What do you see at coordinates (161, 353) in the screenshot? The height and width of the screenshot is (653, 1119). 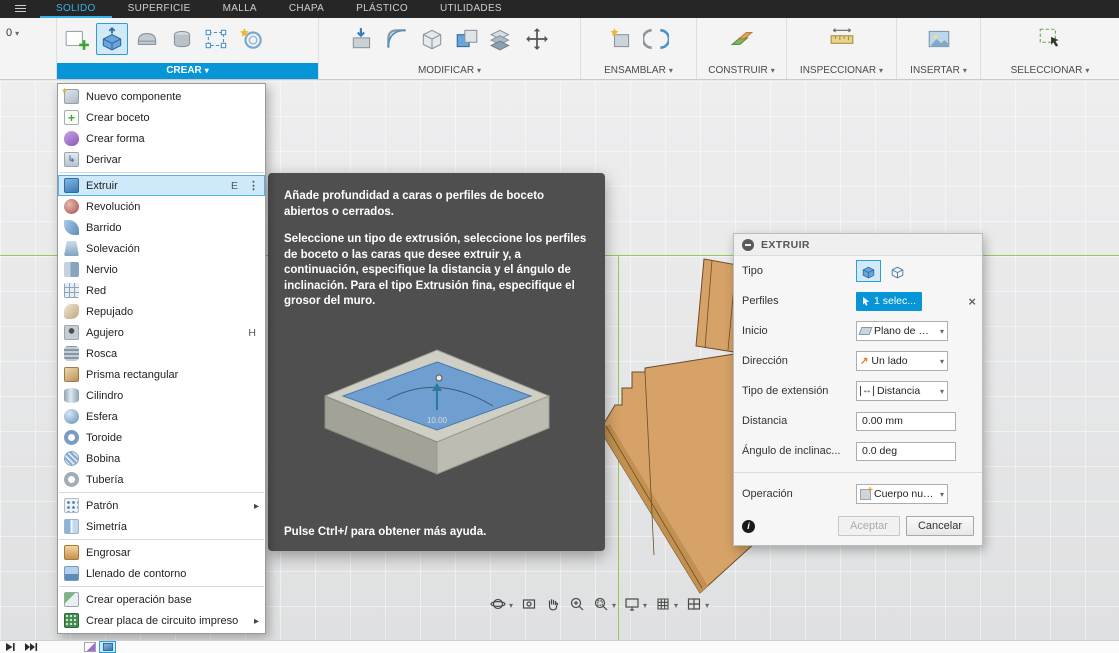 I see `menu-item-rosca: Rosca` at bounding box center [161, 353].